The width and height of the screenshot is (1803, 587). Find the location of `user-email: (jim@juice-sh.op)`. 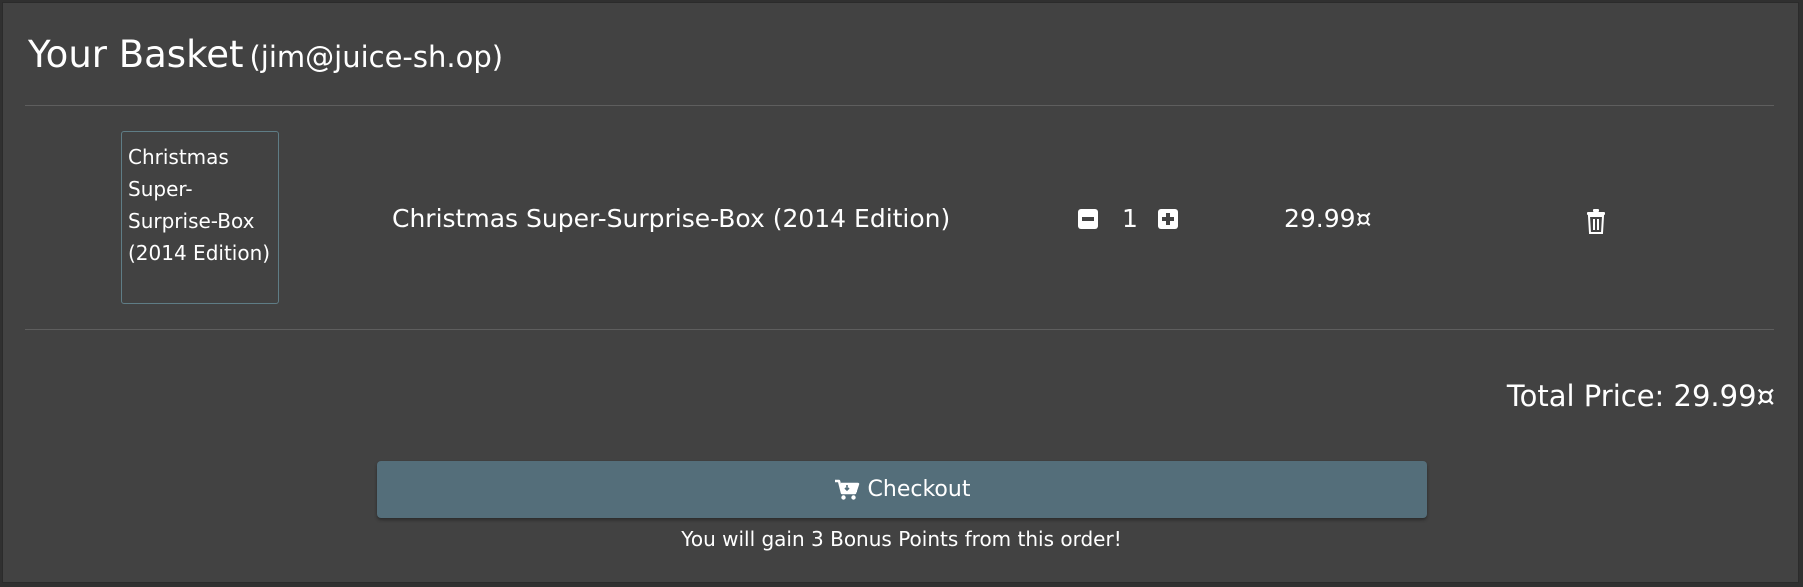

user-email: (jim@juice-sh.op) is located at coordinates (376, 57).